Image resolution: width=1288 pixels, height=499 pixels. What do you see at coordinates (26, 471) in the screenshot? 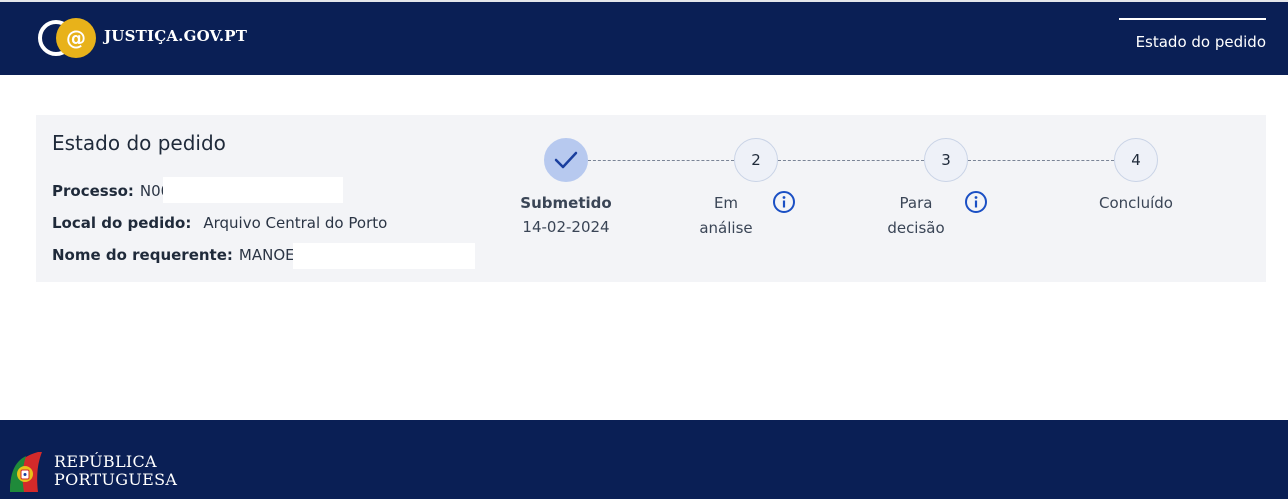
I see `republica-portuguesa-emblem-icon` at bounding box center [26, 471].